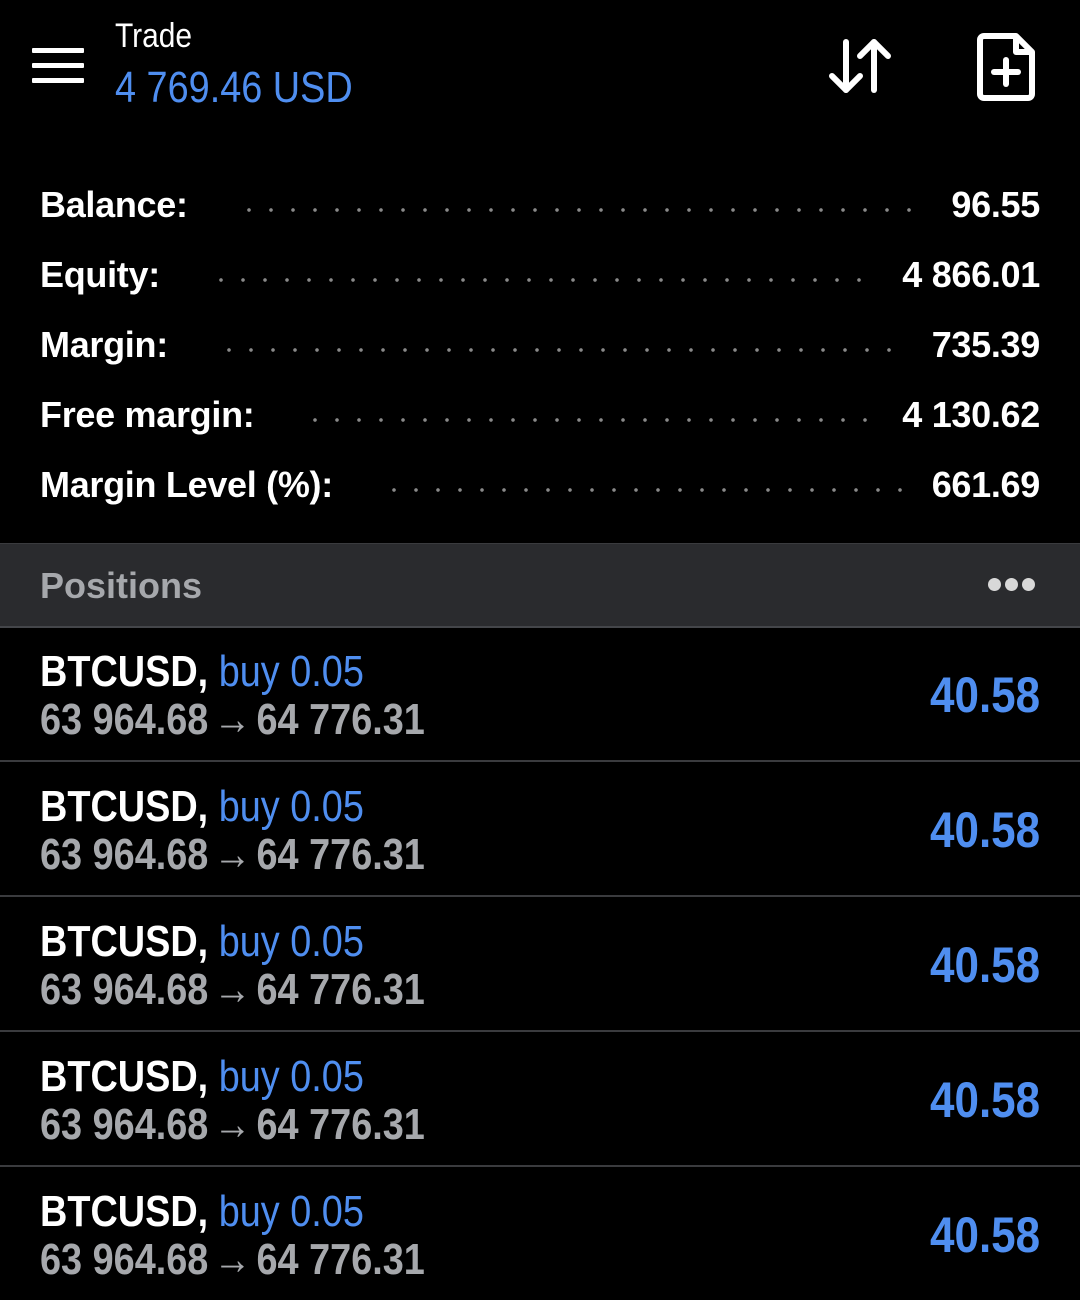 The image size is (1080, 1300). What do you see at coordinates (121, 585) in the screenshot?
I see `positions-title: Positions` at bounding box center [121, 585].